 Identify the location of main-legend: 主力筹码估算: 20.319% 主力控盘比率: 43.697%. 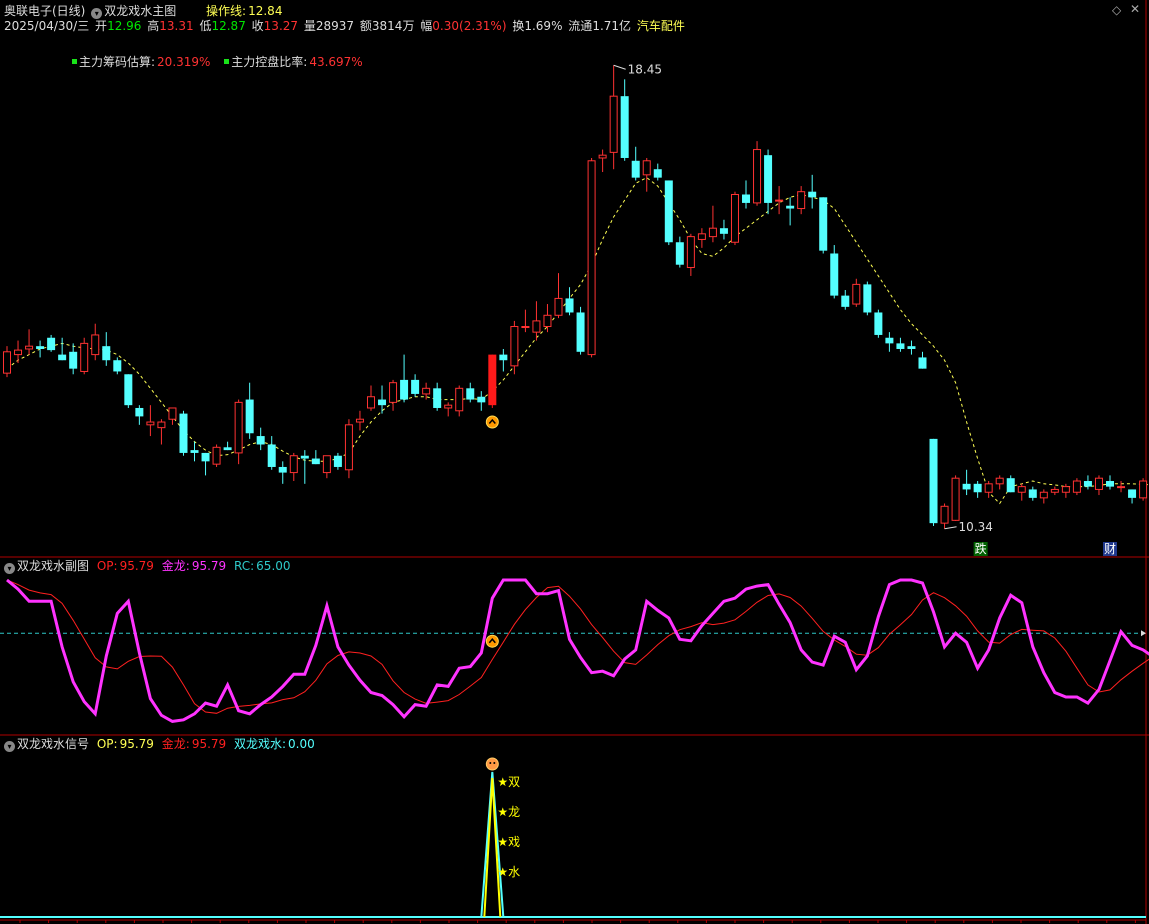
(218, 62).